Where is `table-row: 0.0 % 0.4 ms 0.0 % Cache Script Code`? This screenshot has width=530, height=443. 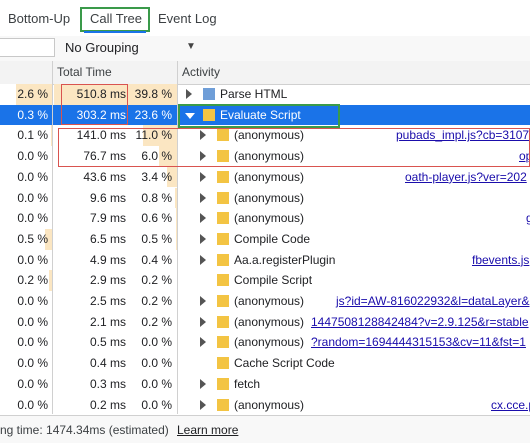 table-row: 0.0 % 0.4 ms 0.0 % Cache Script Code is located at coordinates (265, 363).